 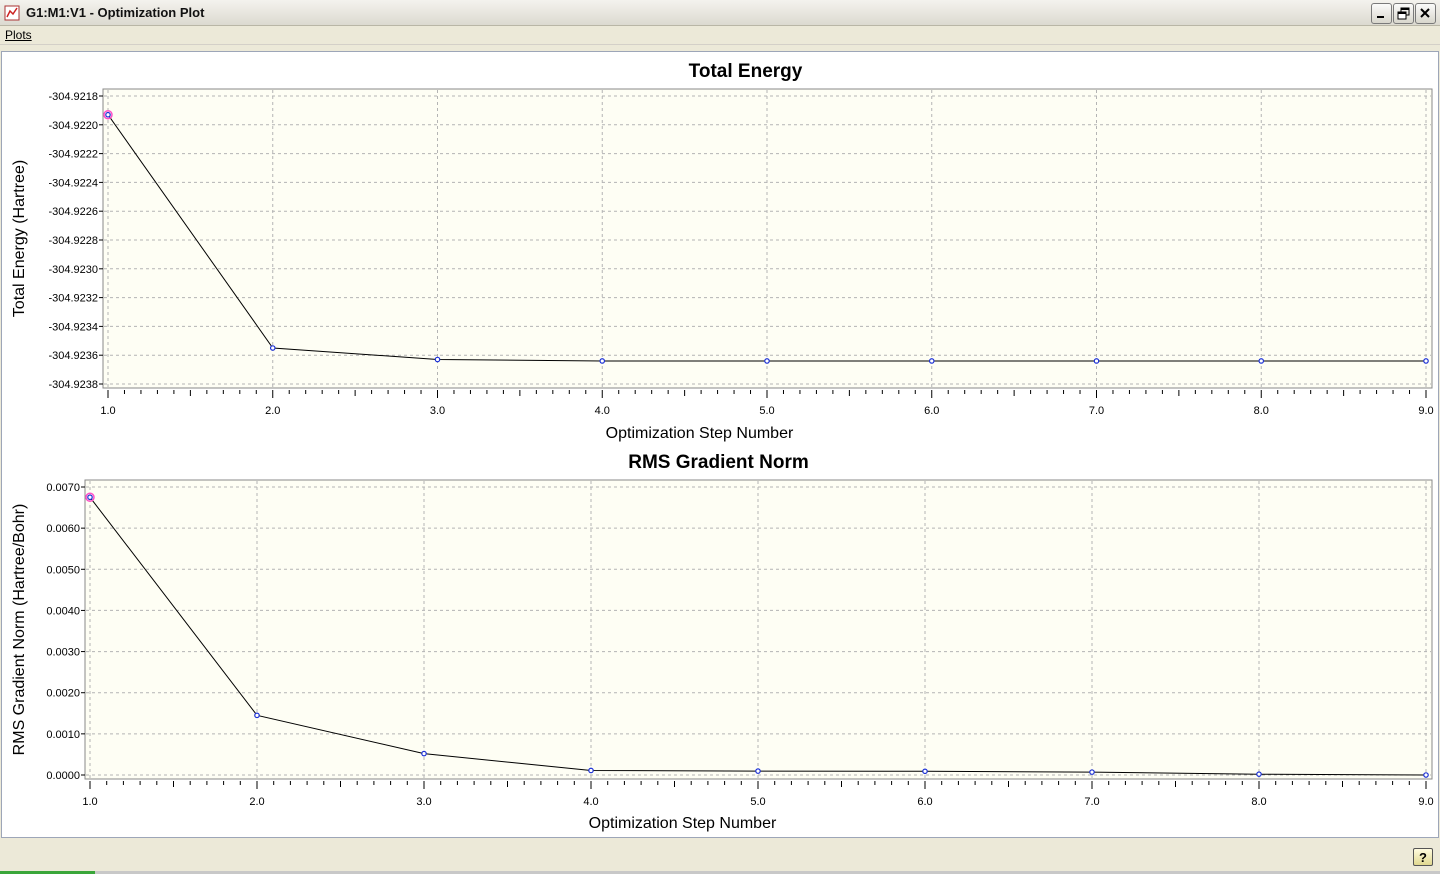 What do you see at coordinates (73, 327) in the screenshot?
I see `y-tick-label: -304.9234` at bounding box center [73, 327].